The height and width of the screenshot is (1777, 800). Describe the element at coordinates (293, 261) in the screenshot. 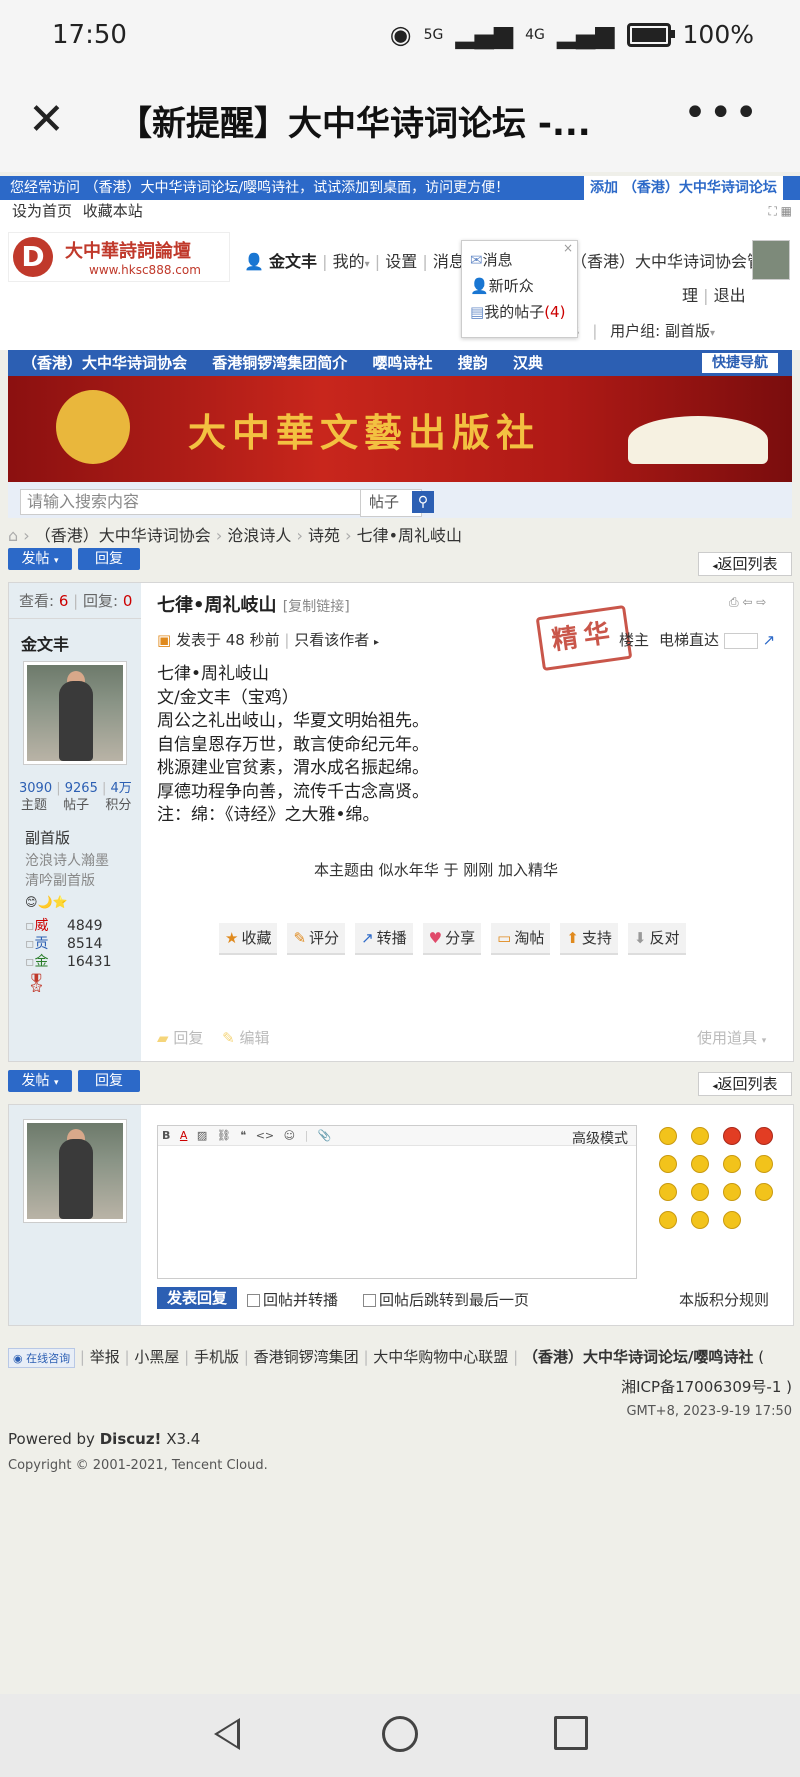

I see `username-link: 金文丰` at that location.